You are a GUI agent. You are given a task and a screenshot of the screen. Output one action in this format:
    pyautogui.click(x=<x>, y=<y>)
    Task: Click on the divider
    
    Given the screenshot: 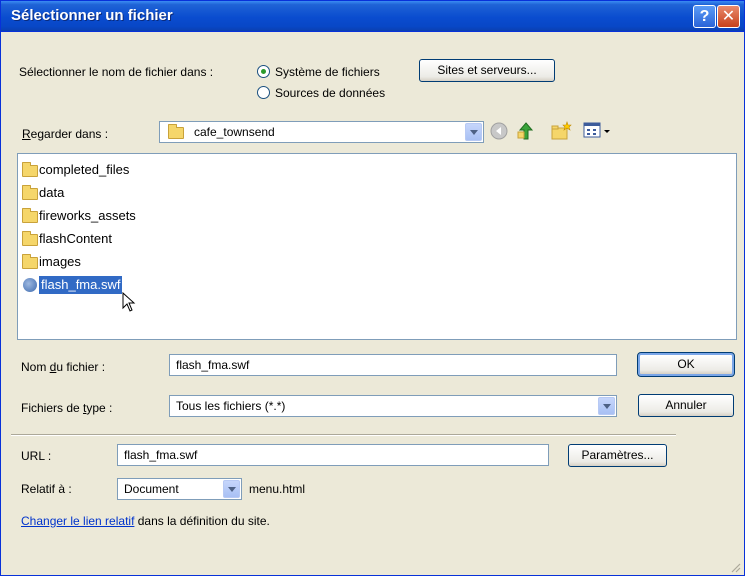 What is the action you would take?
    pyautogui.click(x=343, y=435)
    